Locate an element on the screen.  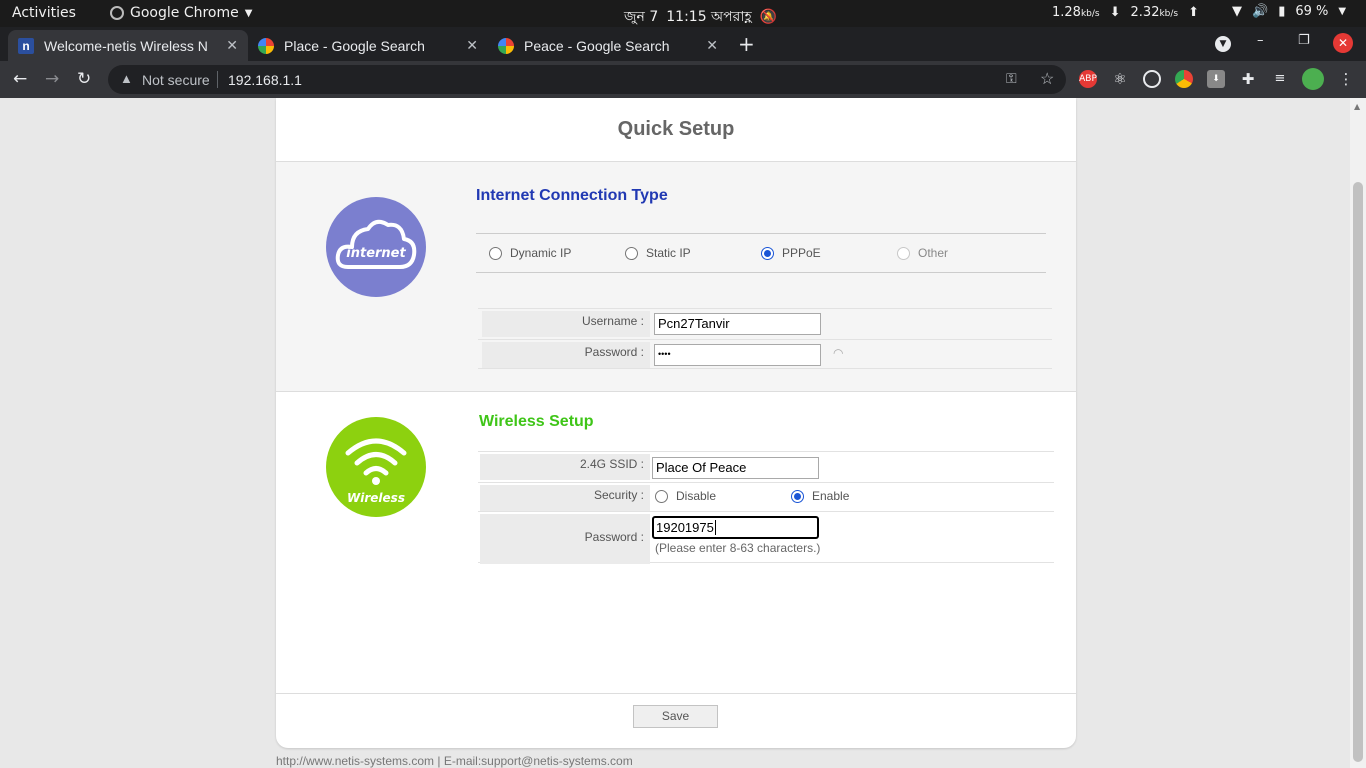
activities-button: Activities is located at coordinates (44, 13).